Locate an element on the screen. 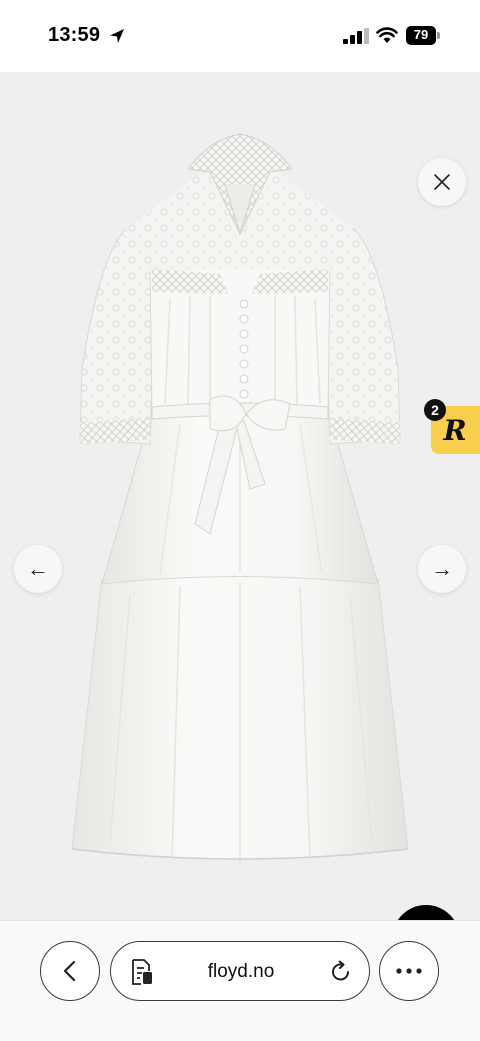 This screenshot has width=480, height=1041. arrow-right-icon: → is located at coordinates (442, 568).